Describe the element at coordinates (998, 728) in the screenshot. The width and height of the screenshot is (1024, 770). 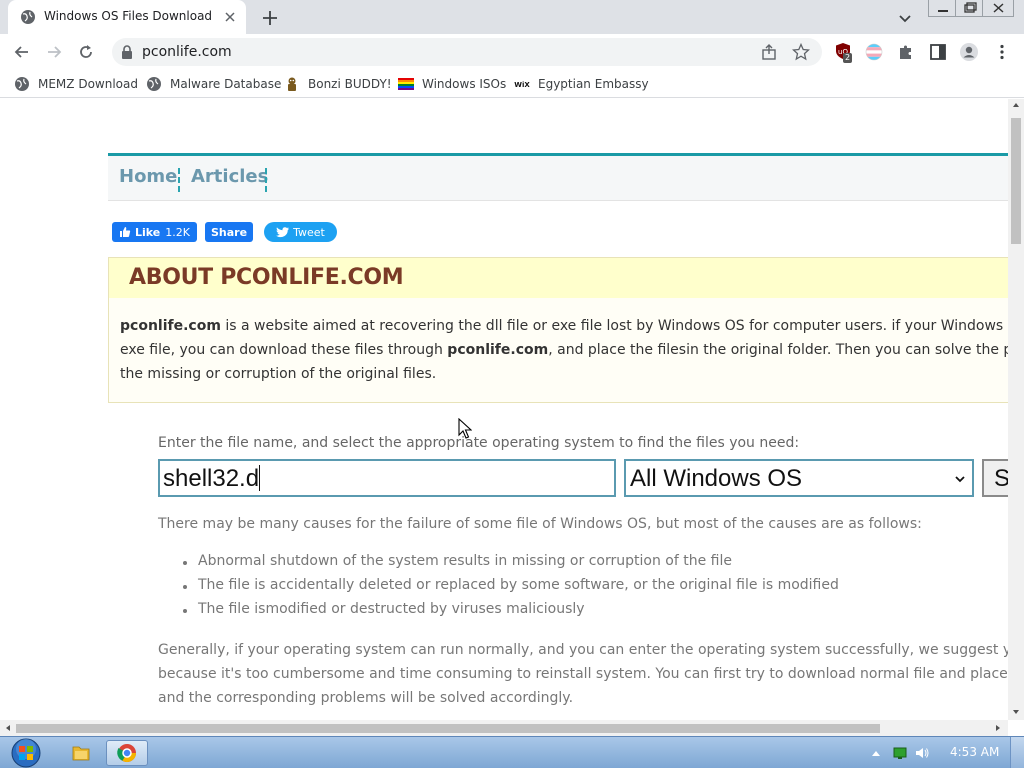
I see `scroll-right-arrow-icon` at that location.